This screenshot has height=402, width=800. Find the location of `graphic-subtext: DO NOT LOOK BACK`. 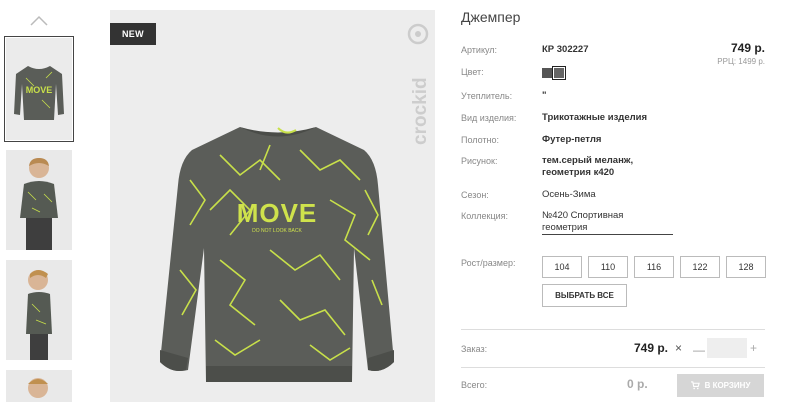

graphic-subtext: DO NOT LOOK BACK is located at coordinates (277, 231).